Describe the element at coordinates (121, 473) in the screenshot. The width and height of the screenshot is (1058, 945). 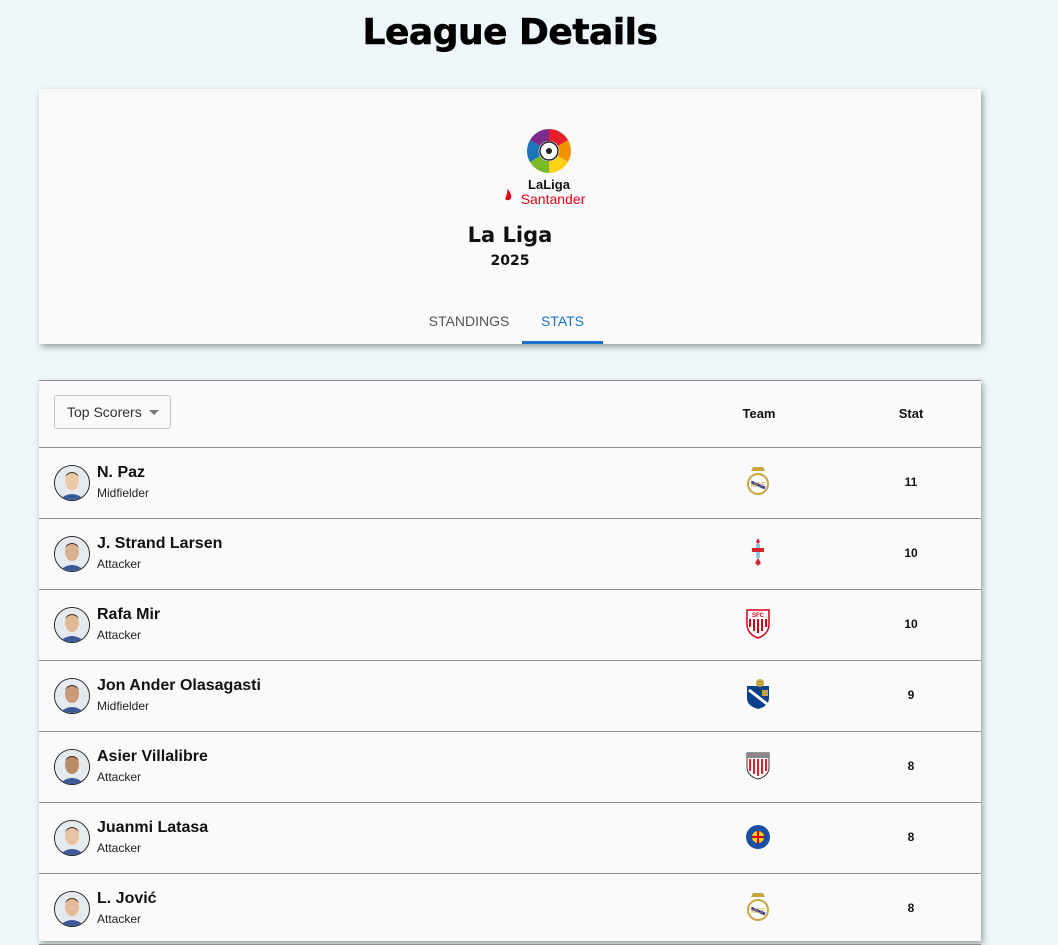
I see `player-name: N. Paz` at that location.